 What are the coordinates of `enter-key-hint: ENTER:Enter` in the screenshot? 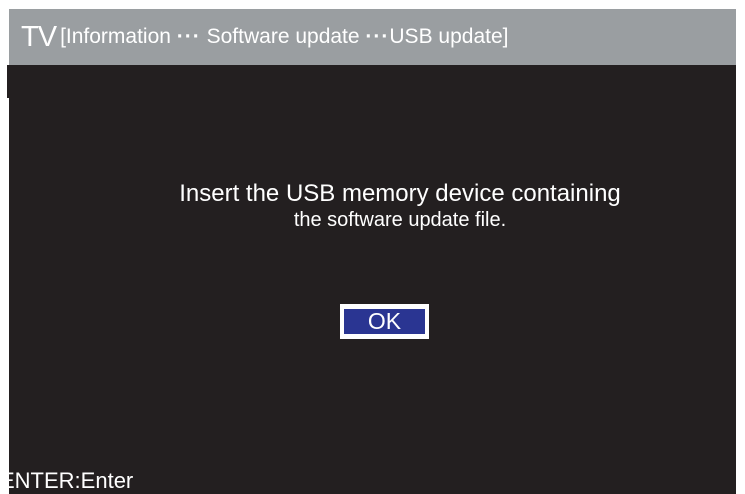 It's located at (67, 480).